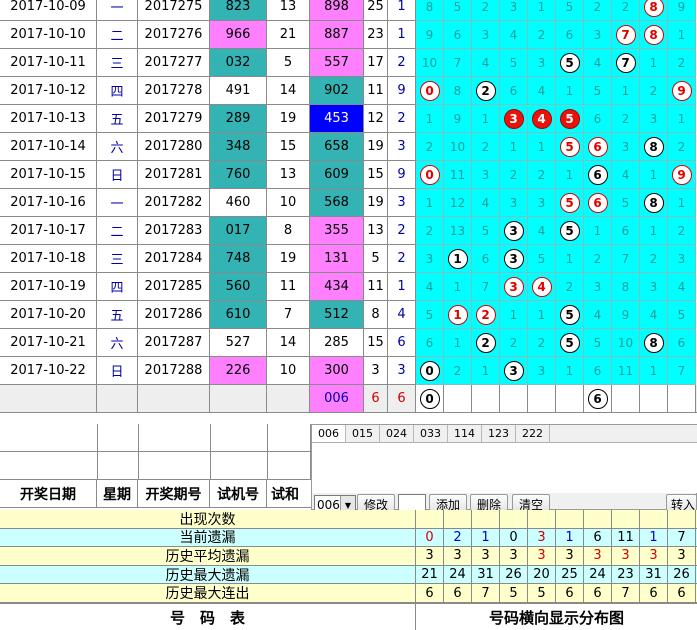  Describe the element at coordinates (337, 287) in the screenshot. I see `winning-number-cell: 434` at that location.